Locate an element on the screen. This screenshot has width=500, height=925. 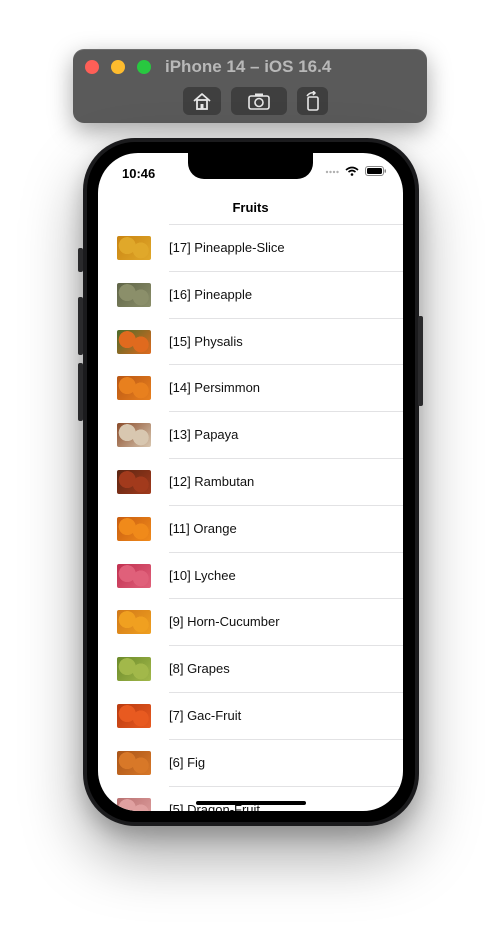
list-item-label: [7] Gac-Fruit is located at coordinates (205, 715).